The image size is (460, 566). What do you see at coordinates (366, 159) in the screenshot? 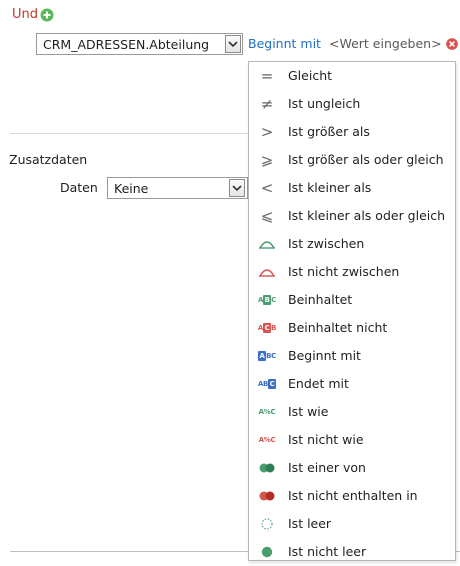
I see `menu-item-label: Ist größer als oder gleich` at bounding box center [366, 159].